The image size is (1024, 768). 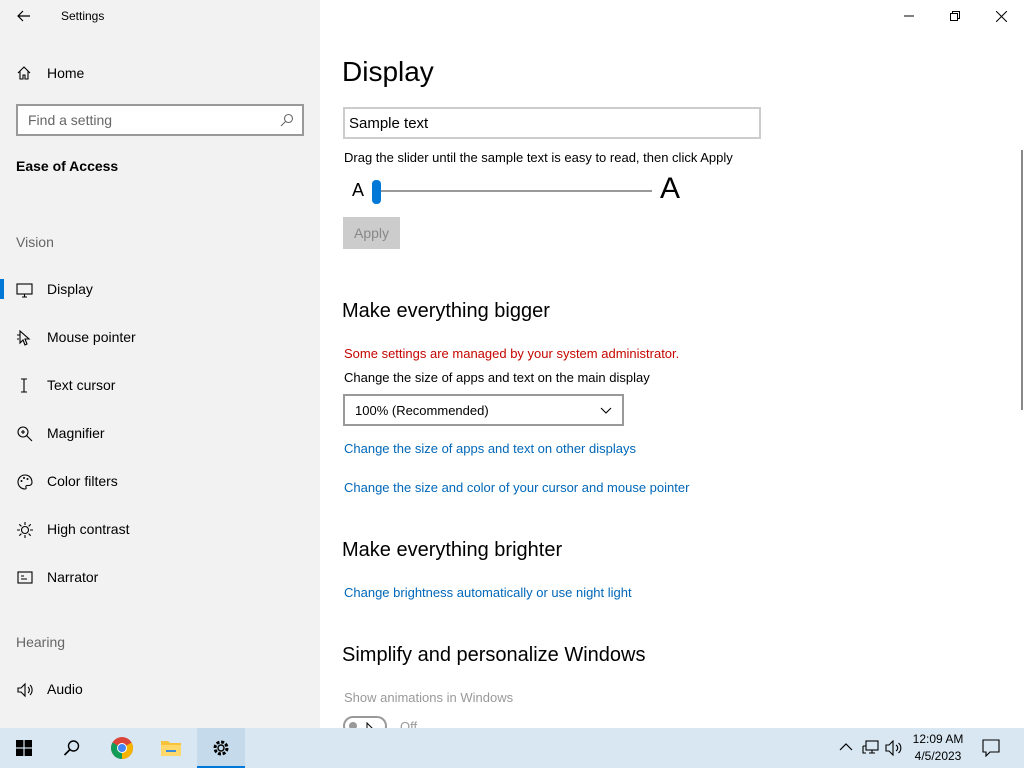 What do you see at coordinates (552, 123) in the screenshot?
I see `sample-text-box: Sample text` at bounding box center [552, 123].